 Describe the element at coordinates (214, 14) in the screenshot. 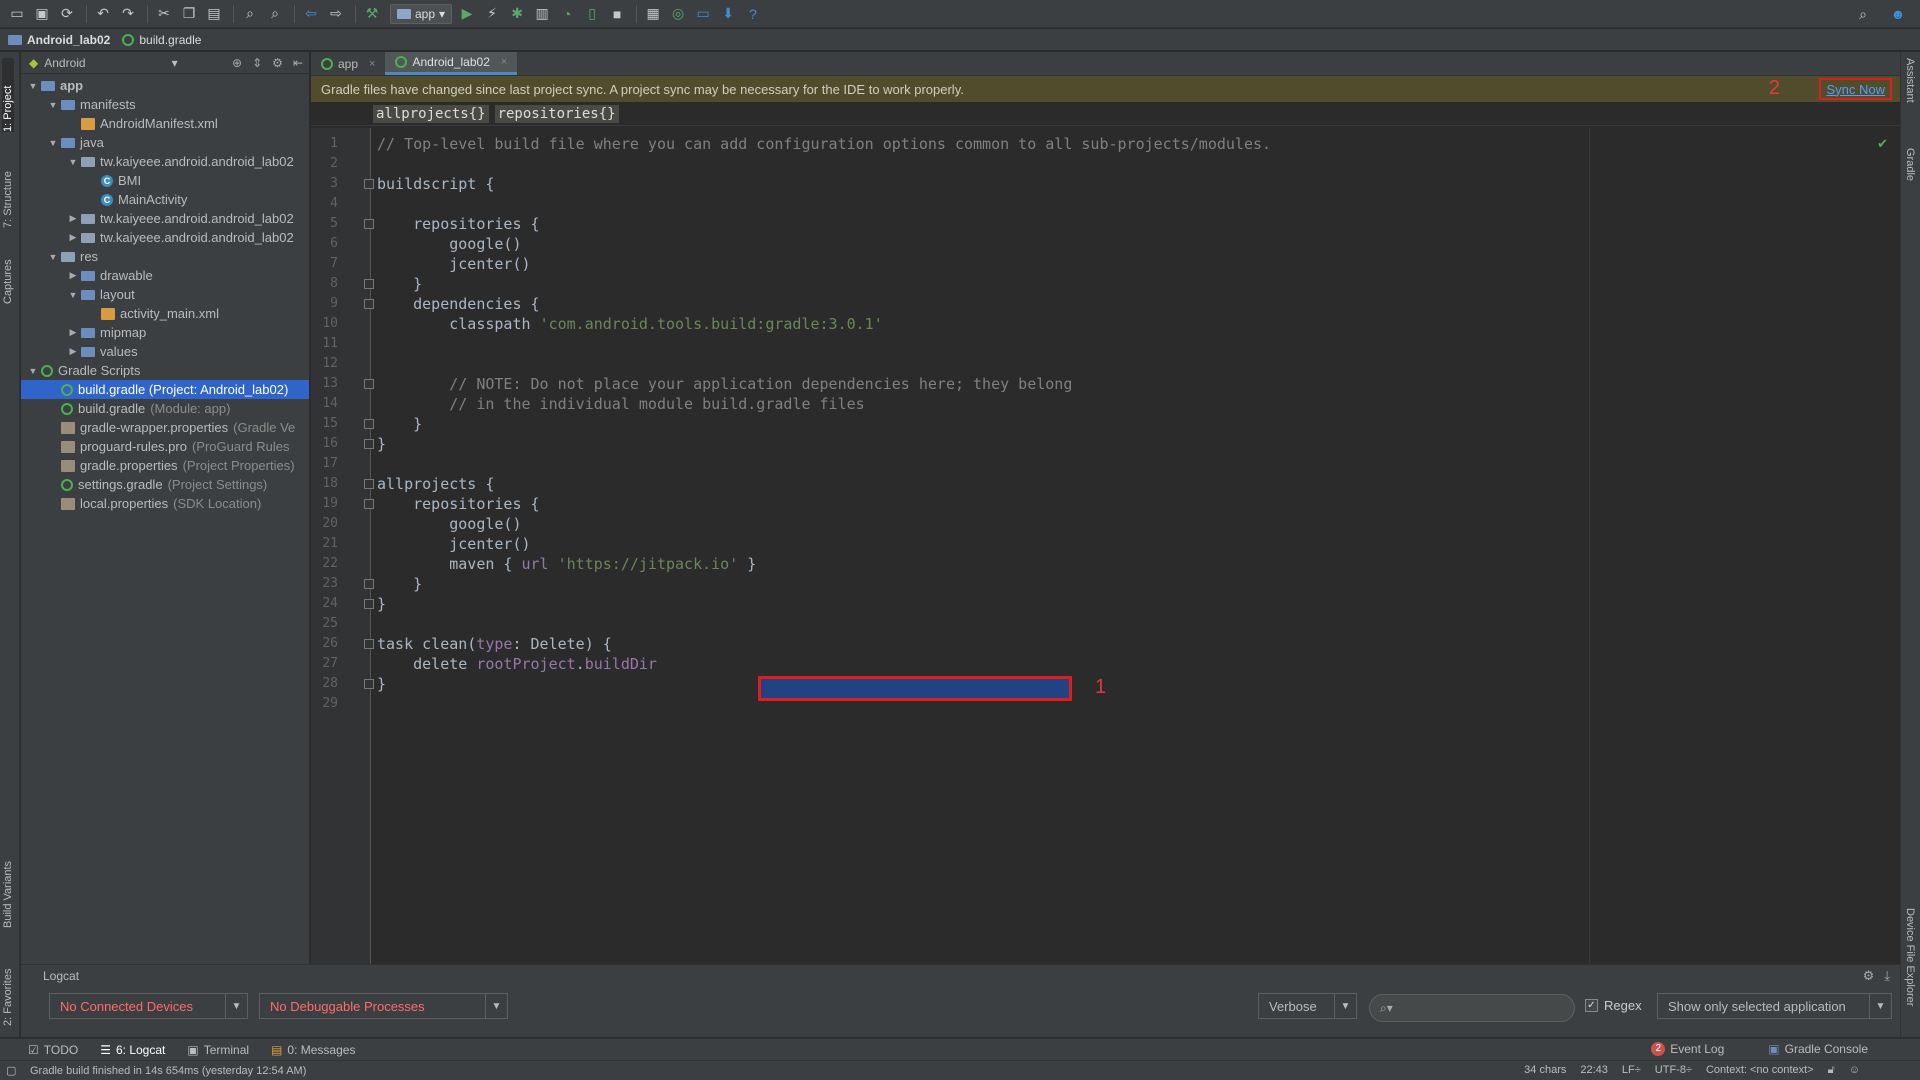

I see `paste-icon: ▤` at that location.